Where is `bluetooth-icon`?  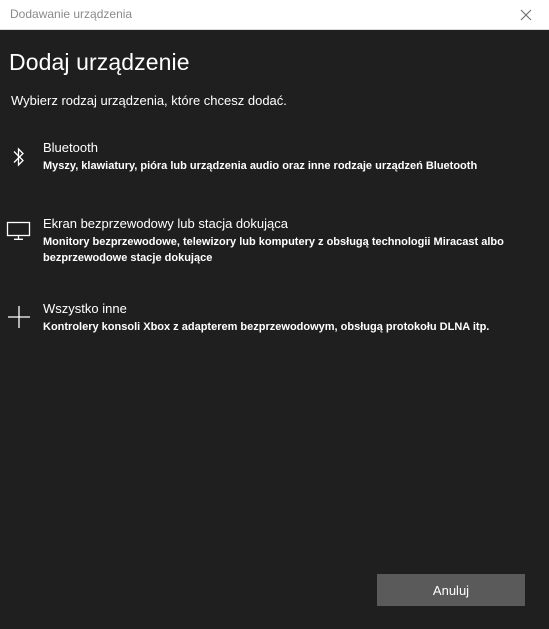 bluetooth-icon is located at coordinates (18, 157).